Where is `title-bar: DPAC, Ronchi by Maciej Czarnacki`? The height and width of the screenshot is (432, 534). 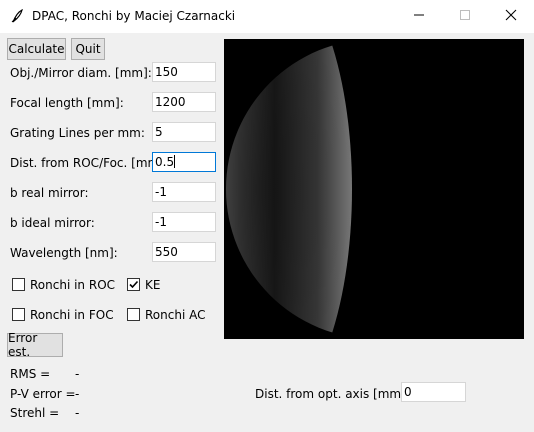 title-bar: DPAC, Ronchi by Maciej Czarnacki is located at coordinates (267, 16).